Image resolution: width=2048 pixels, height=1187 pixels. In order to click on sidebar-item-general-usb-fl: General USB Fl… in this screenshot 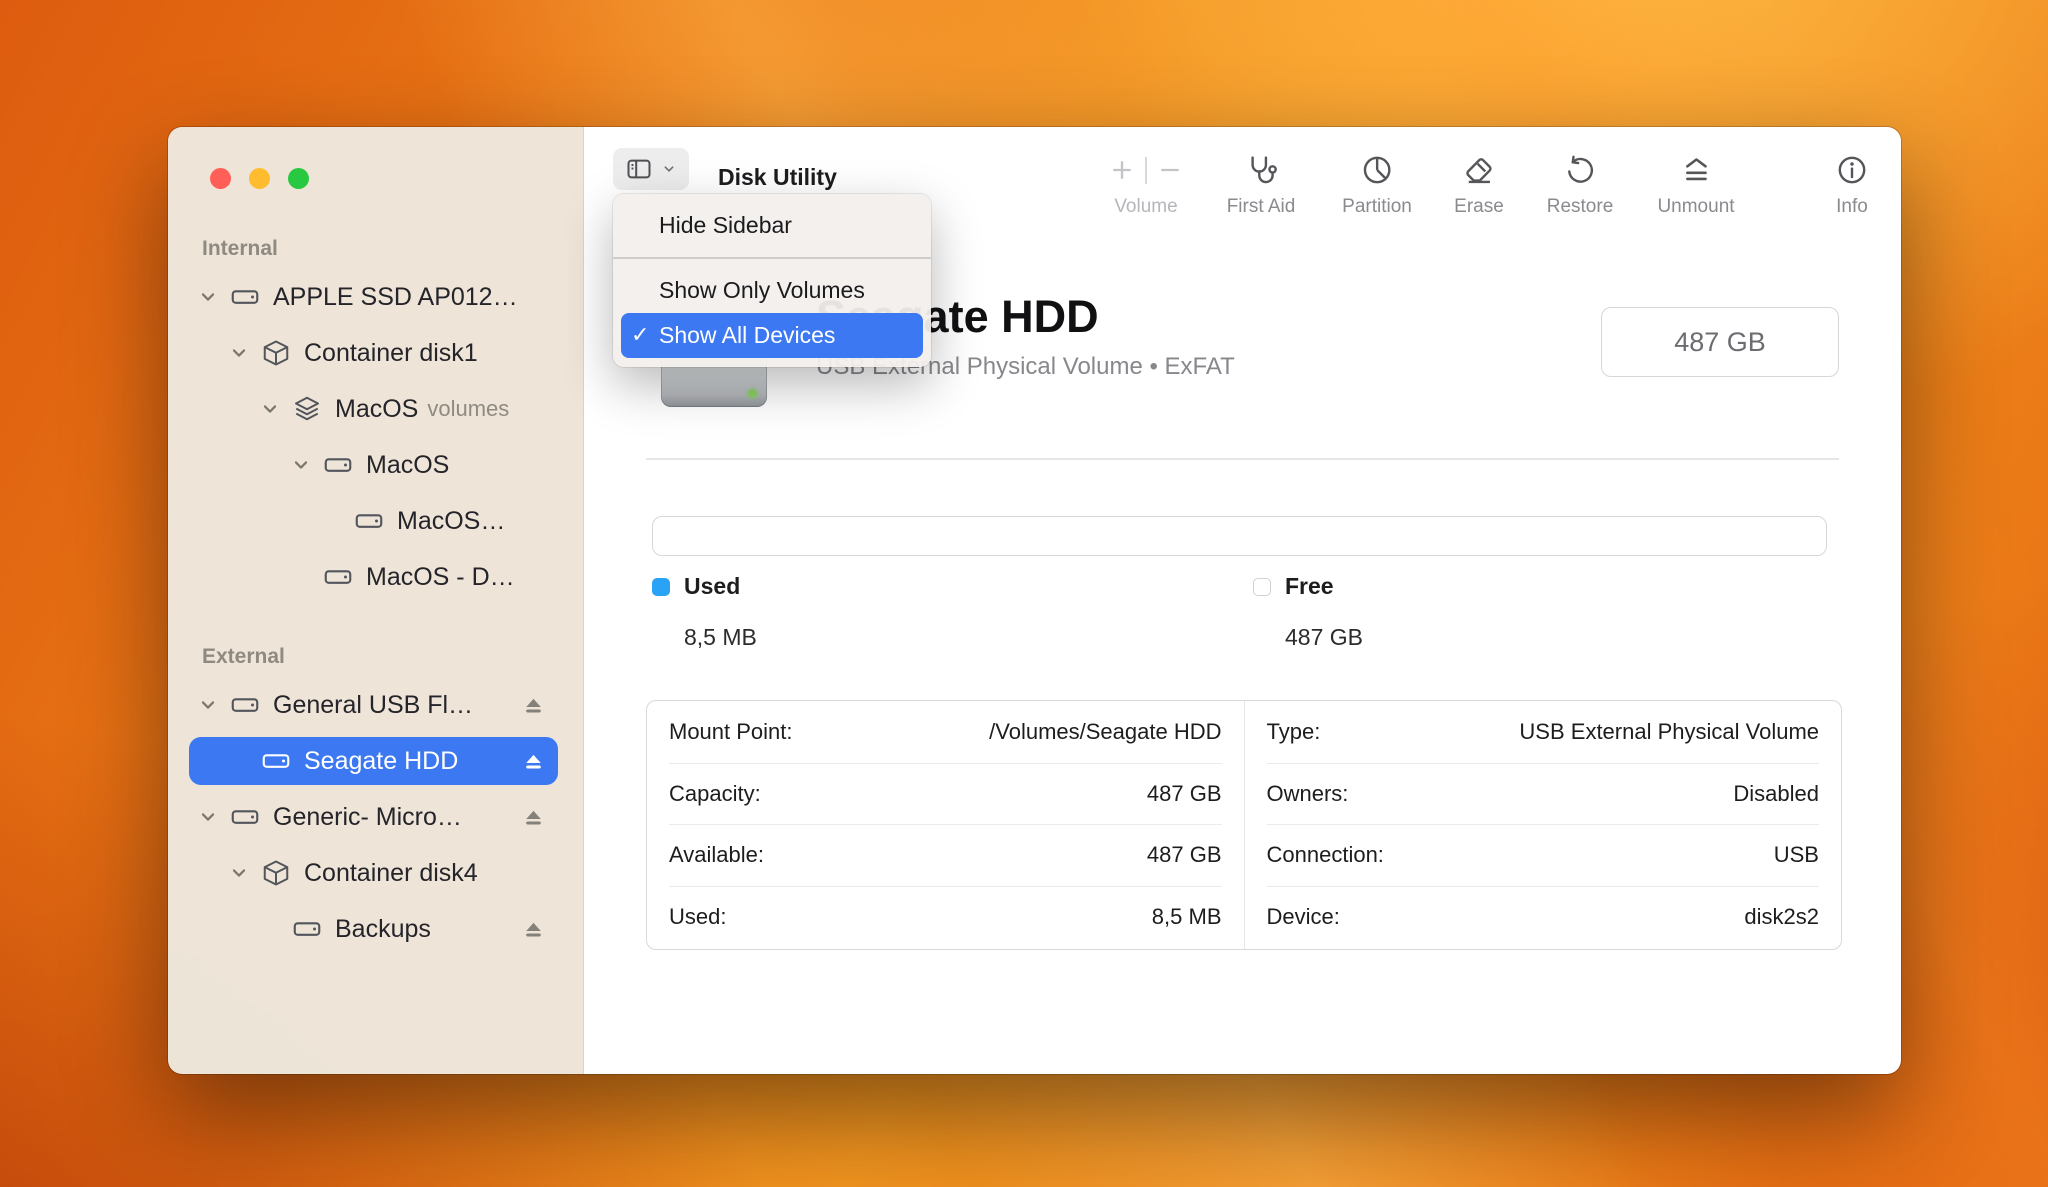, I will do `click(373, 705)`.